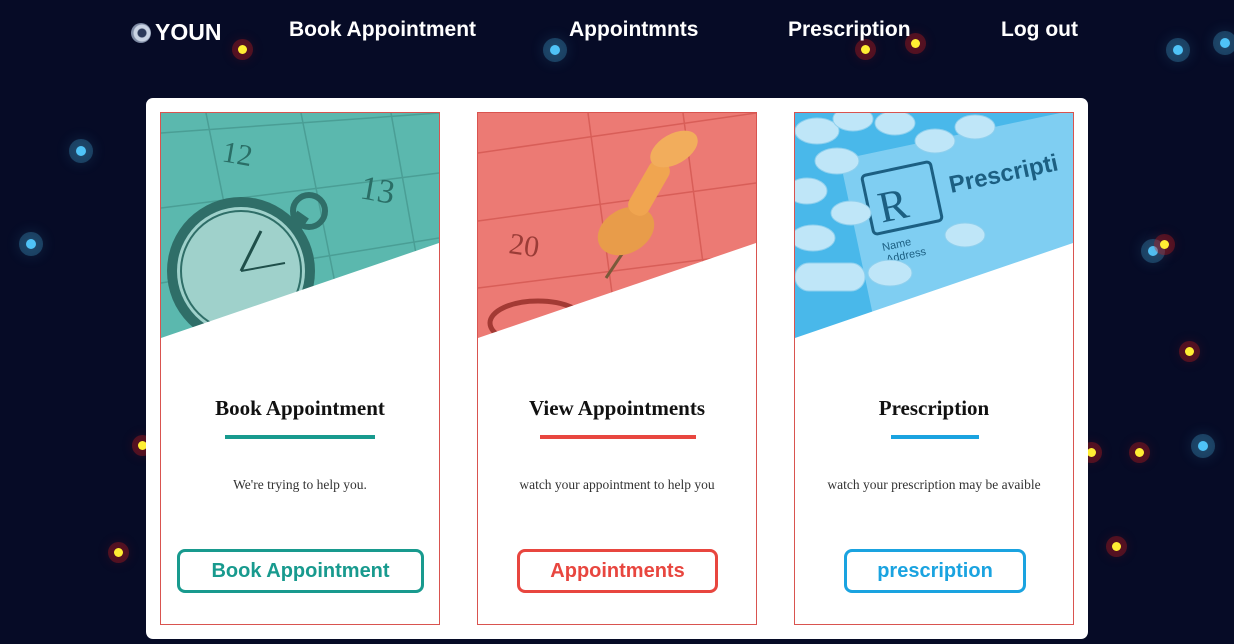 This screenshot has height=644, width=1234. Describe the element at coordinates (617, 484) in the screenshot. I see `card-description: watch your appointment to help you` at that location.